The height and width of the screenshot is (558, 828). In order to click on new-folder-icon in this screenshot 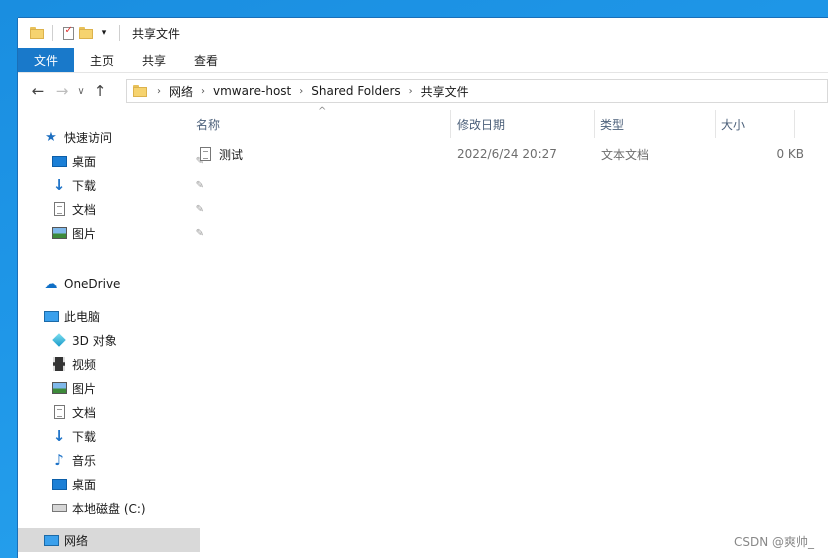, I will do `click(86, 33)`.